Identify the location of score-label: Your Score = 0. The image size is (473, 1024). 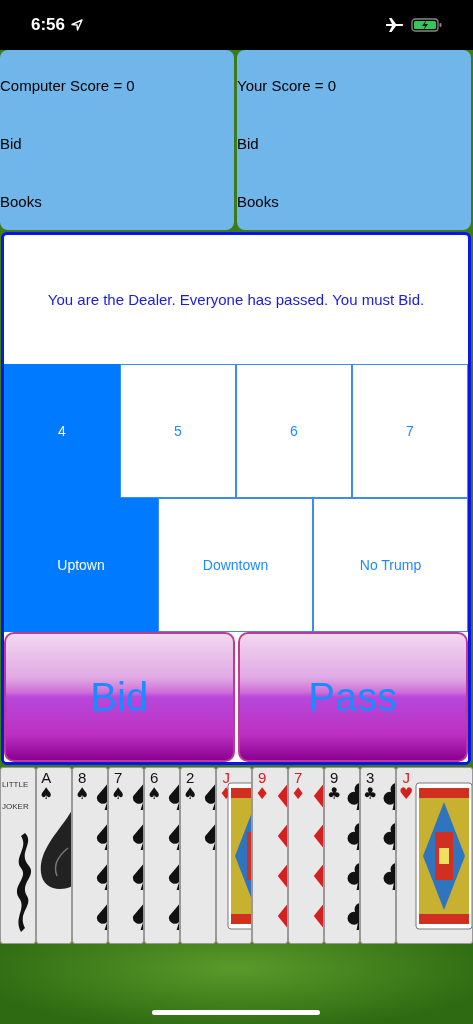
(287, 85).